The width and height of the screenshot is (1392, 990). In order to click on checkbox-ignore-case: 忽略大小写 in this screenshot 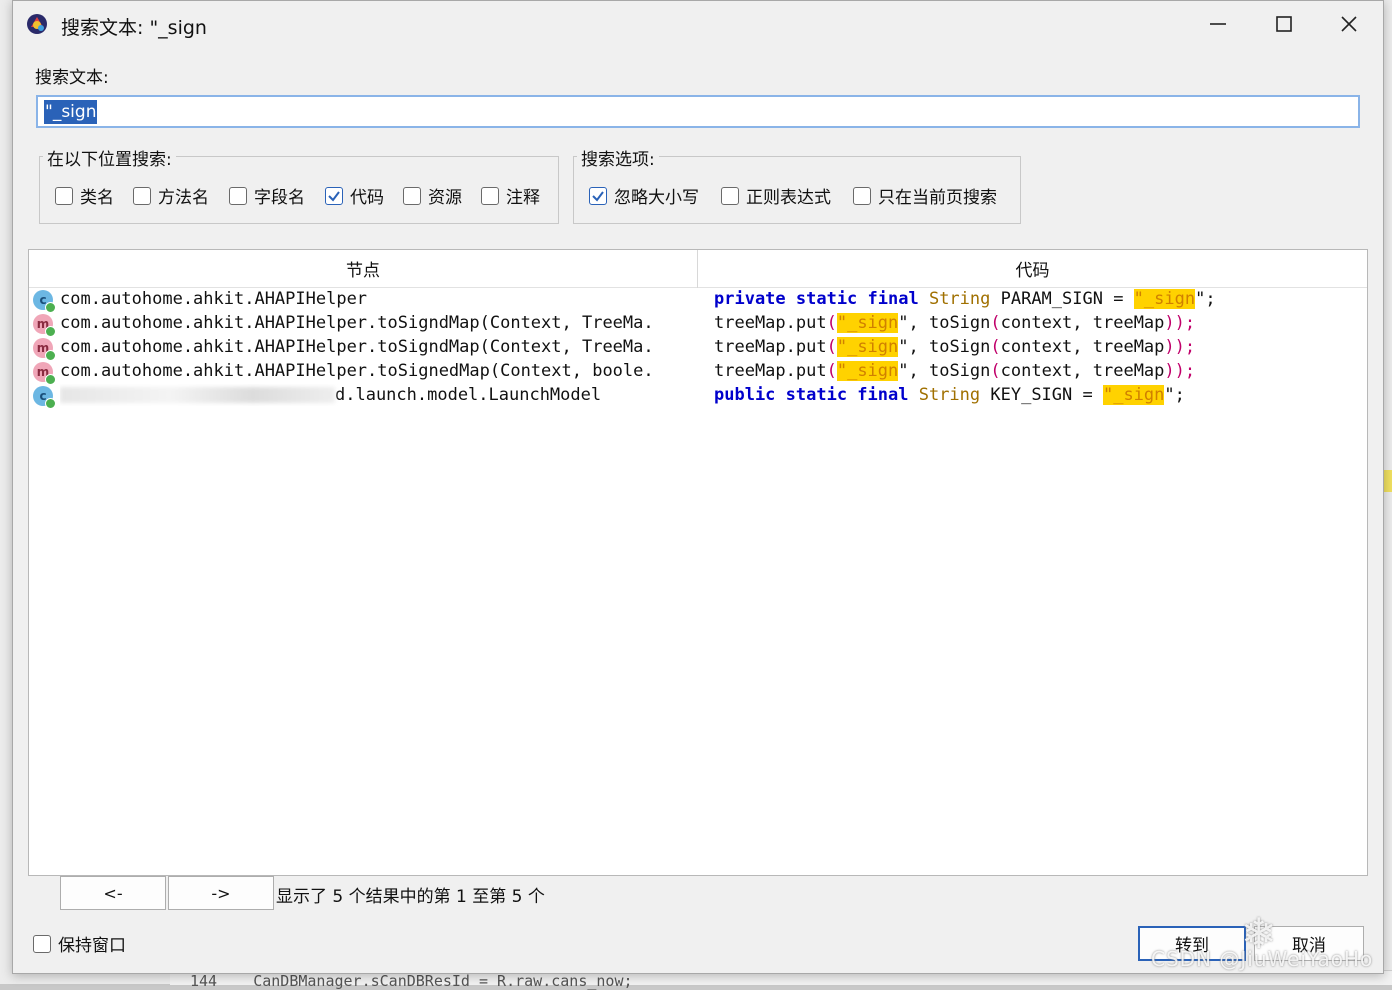, I will do `click(644, 195)`.